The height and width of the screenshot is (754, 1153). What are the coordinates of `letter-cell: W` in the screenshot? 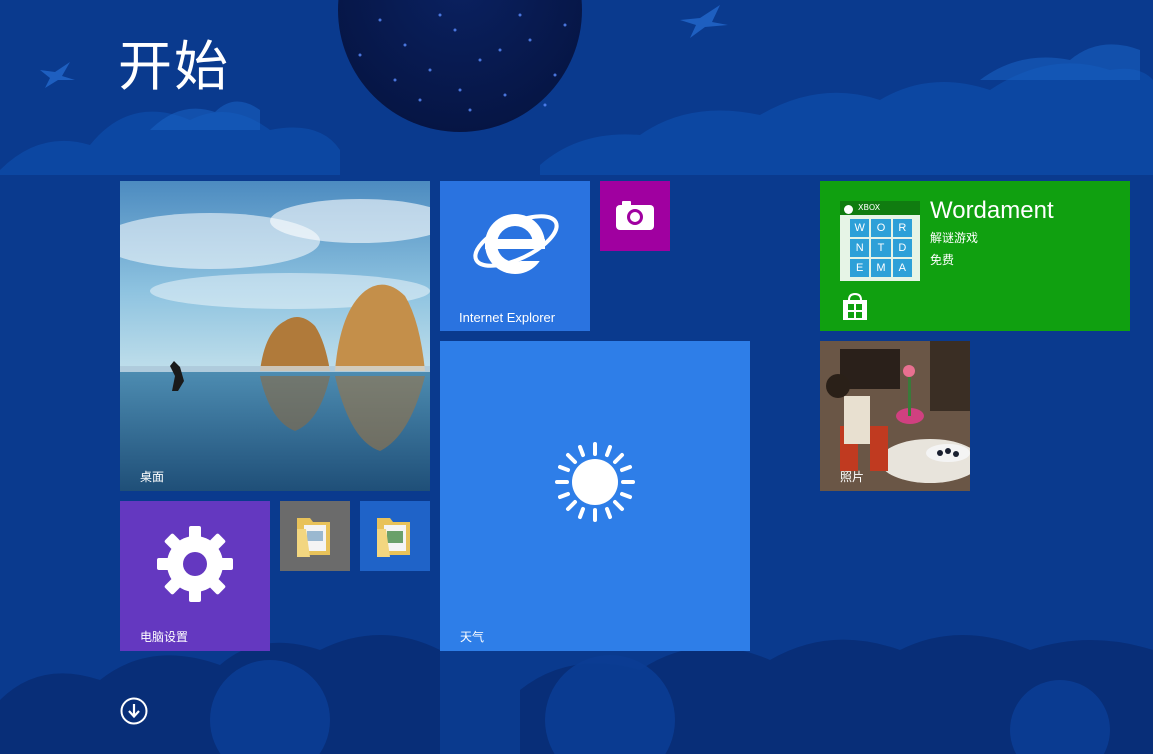 It's located at (860, 228).